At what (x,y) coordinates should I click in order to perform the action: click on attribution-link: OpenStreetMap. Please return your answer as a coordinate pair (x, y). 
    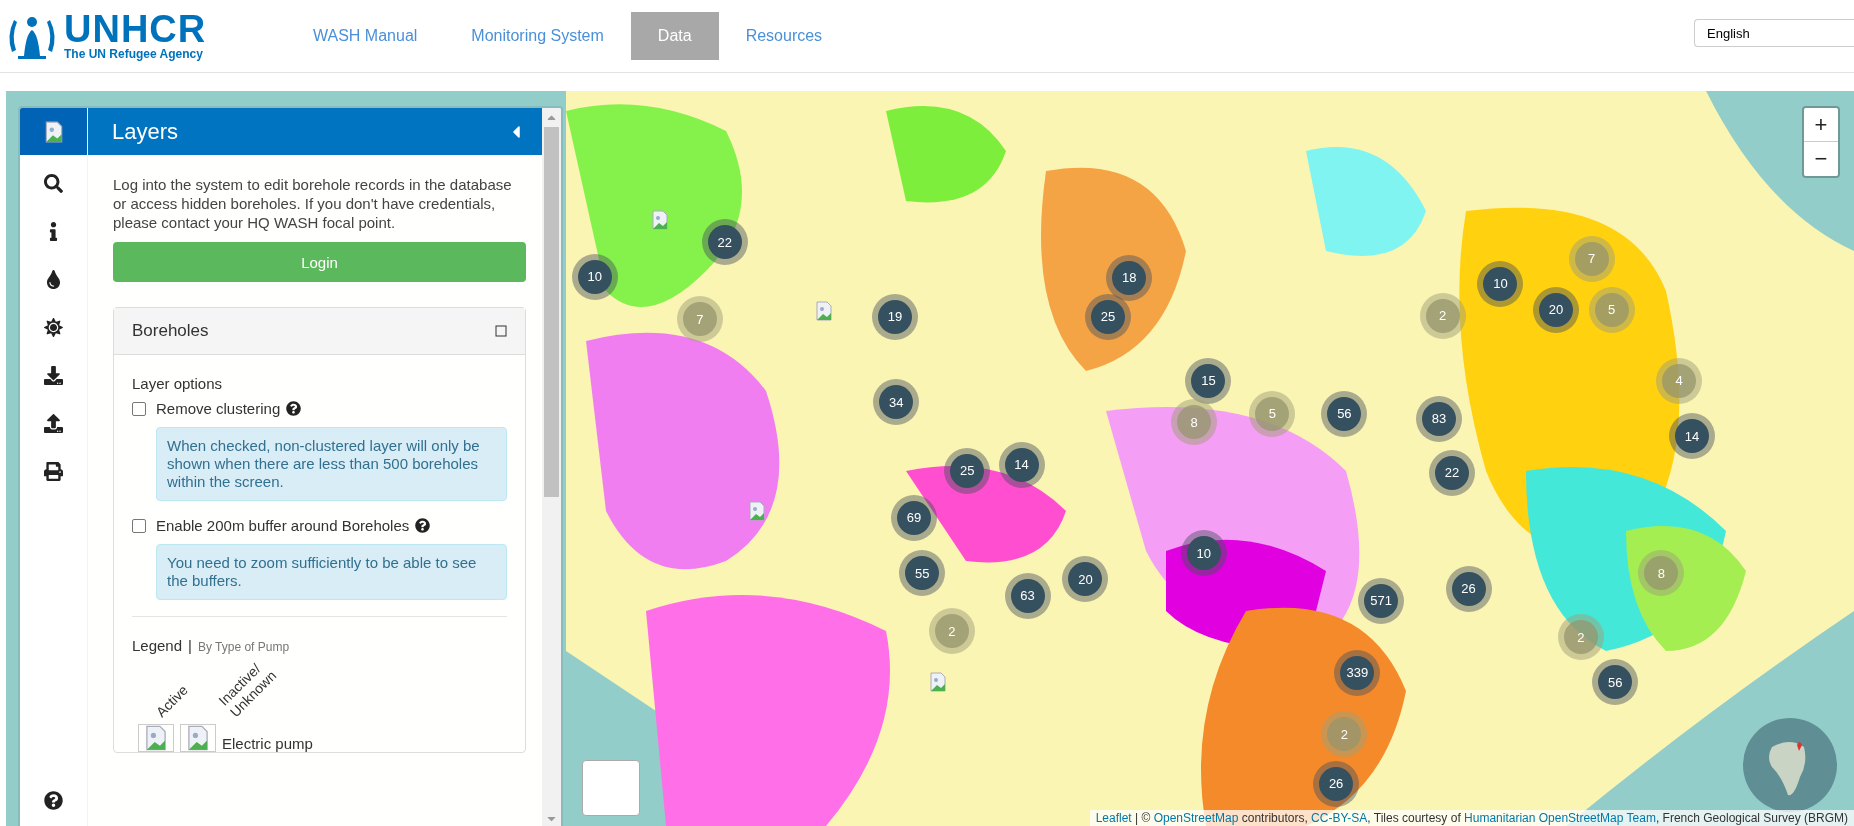
    Looking at the image, I should click on (1196, 818).